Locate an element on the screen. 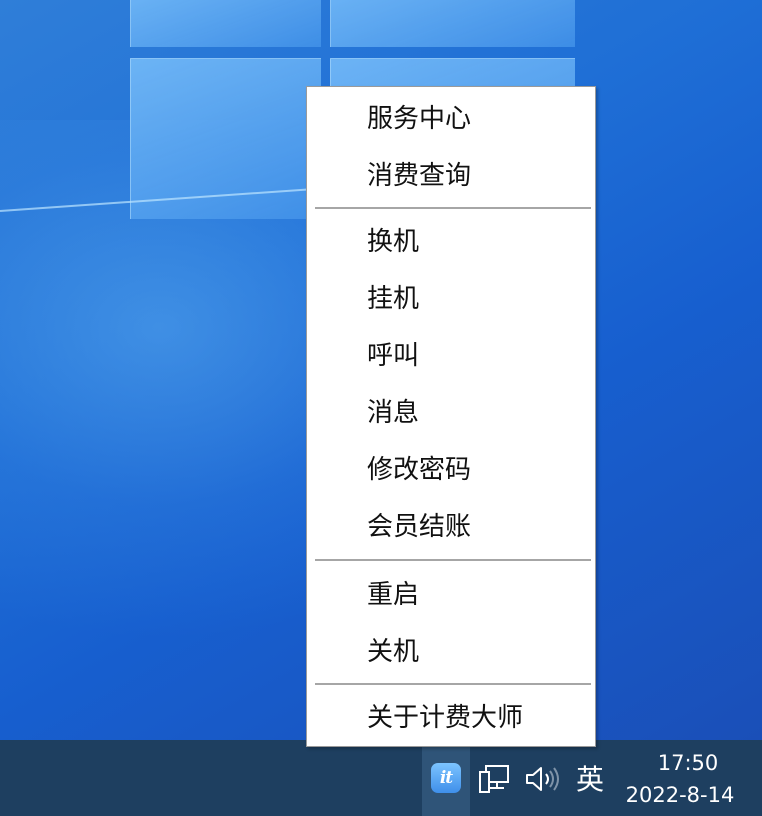 The width and height of the screenshot is (762, 816). volume-icon is located at coordinates (542, 779).